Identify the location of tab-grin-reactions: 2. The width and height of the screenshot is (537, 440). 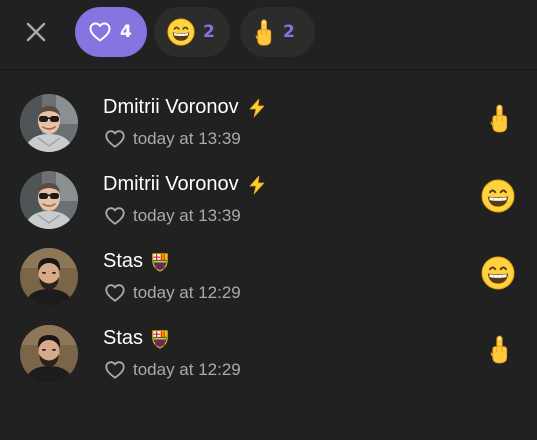
(192, 32).